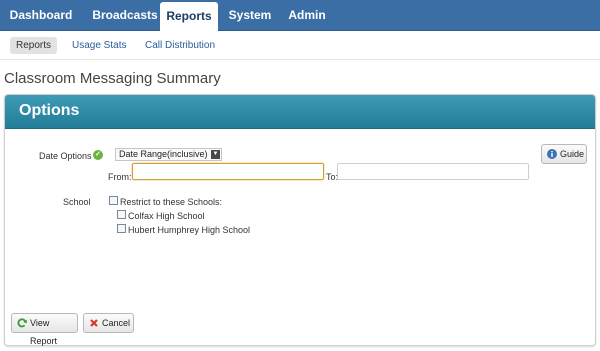 Image resolution: width=600 pixels, height=351 pixels. Describe the element at coordinates (41, 15) in the screenshot. I see `tab-dashboard: Dashboard` at that location.